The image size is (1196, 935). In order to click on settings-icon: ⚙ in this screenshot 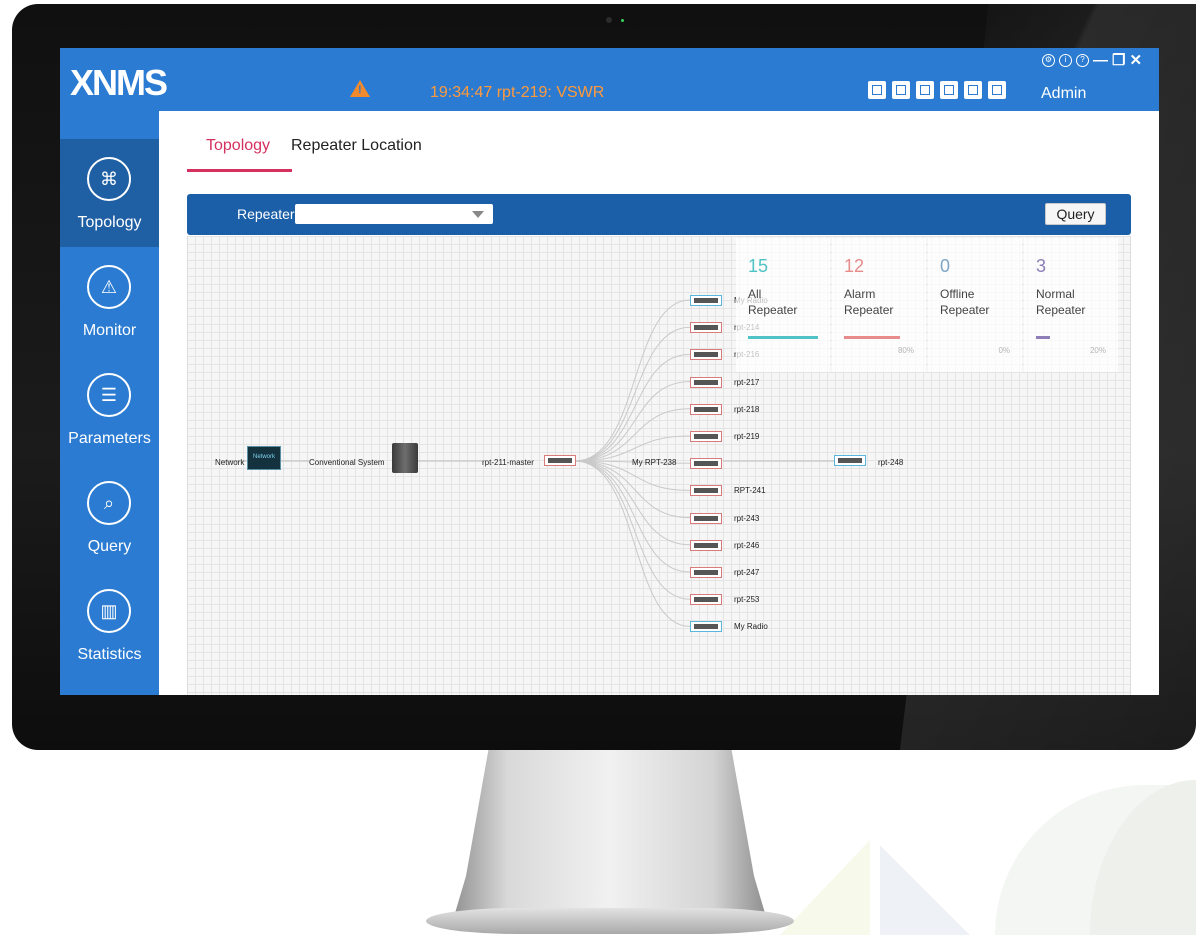, I will do `click(1048, 60)`.